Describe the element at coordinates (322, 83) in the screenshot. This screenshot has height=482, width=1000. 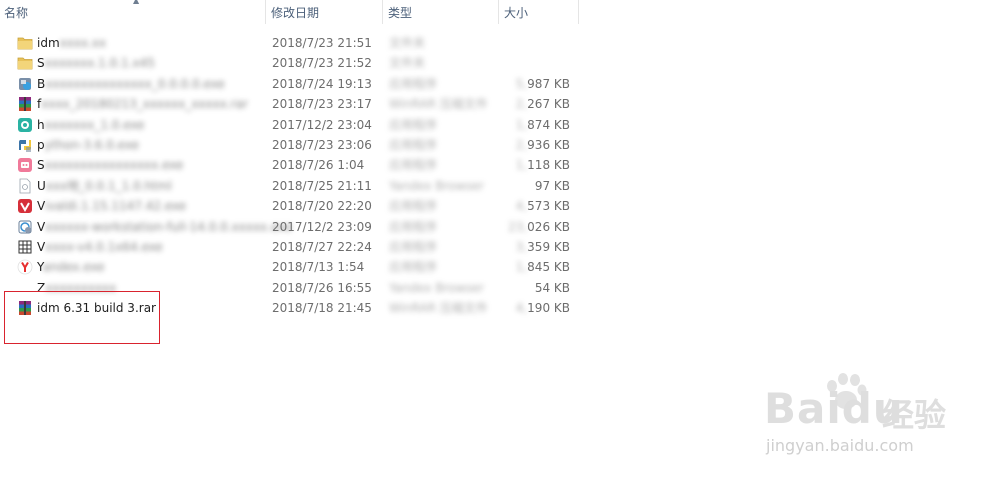
I see `file-date: 2018/7/24 19:13` at that location.